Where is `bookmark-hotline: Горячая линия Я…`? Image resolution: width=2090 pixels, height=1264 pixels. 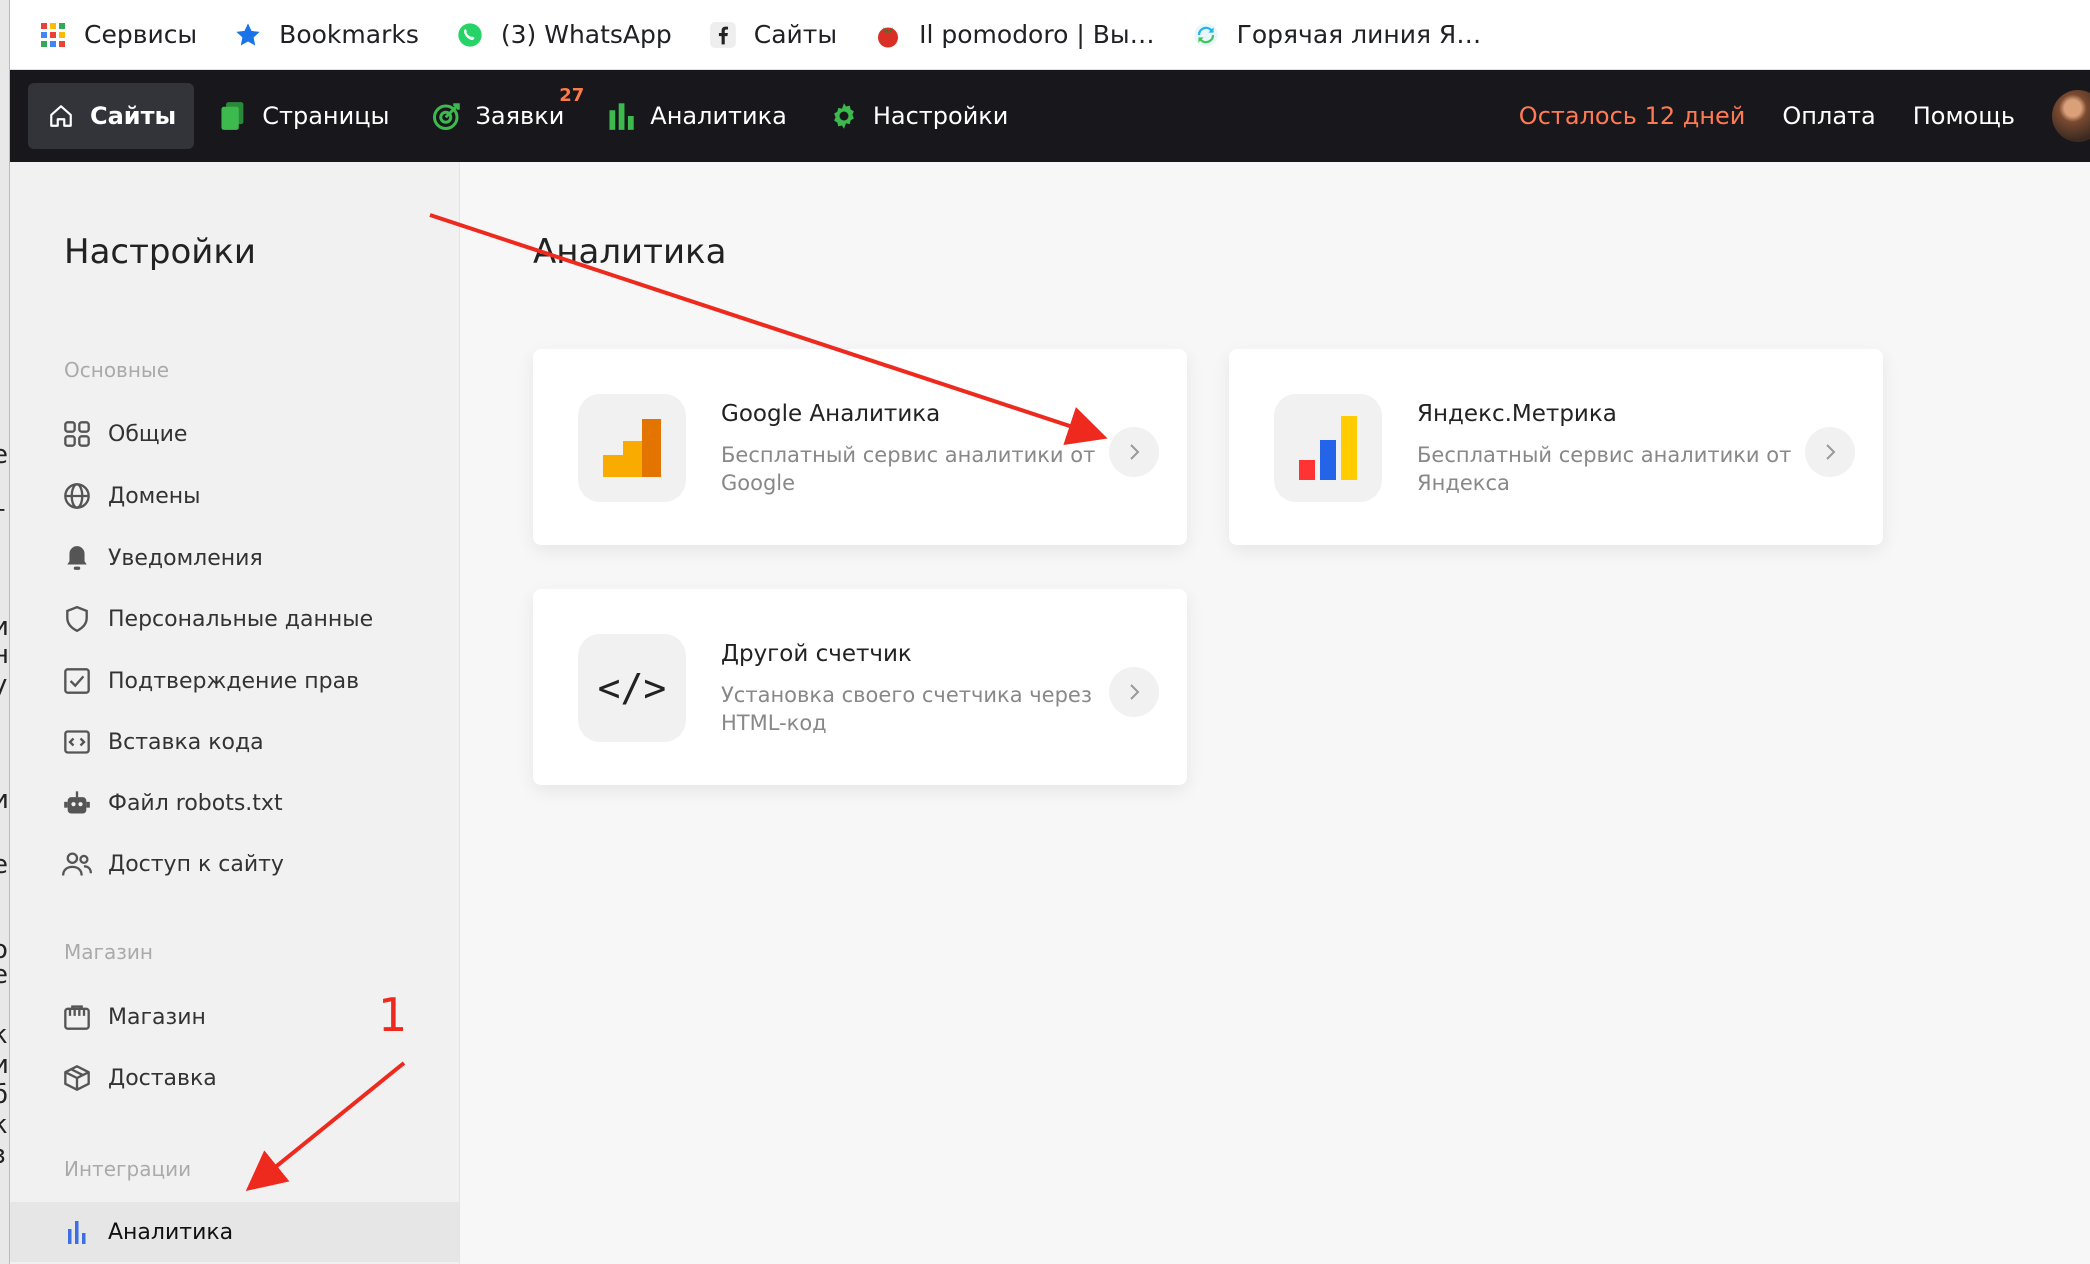
bookmark-hotline: Горячая линия Я… is located at coordinates (1336, 35).